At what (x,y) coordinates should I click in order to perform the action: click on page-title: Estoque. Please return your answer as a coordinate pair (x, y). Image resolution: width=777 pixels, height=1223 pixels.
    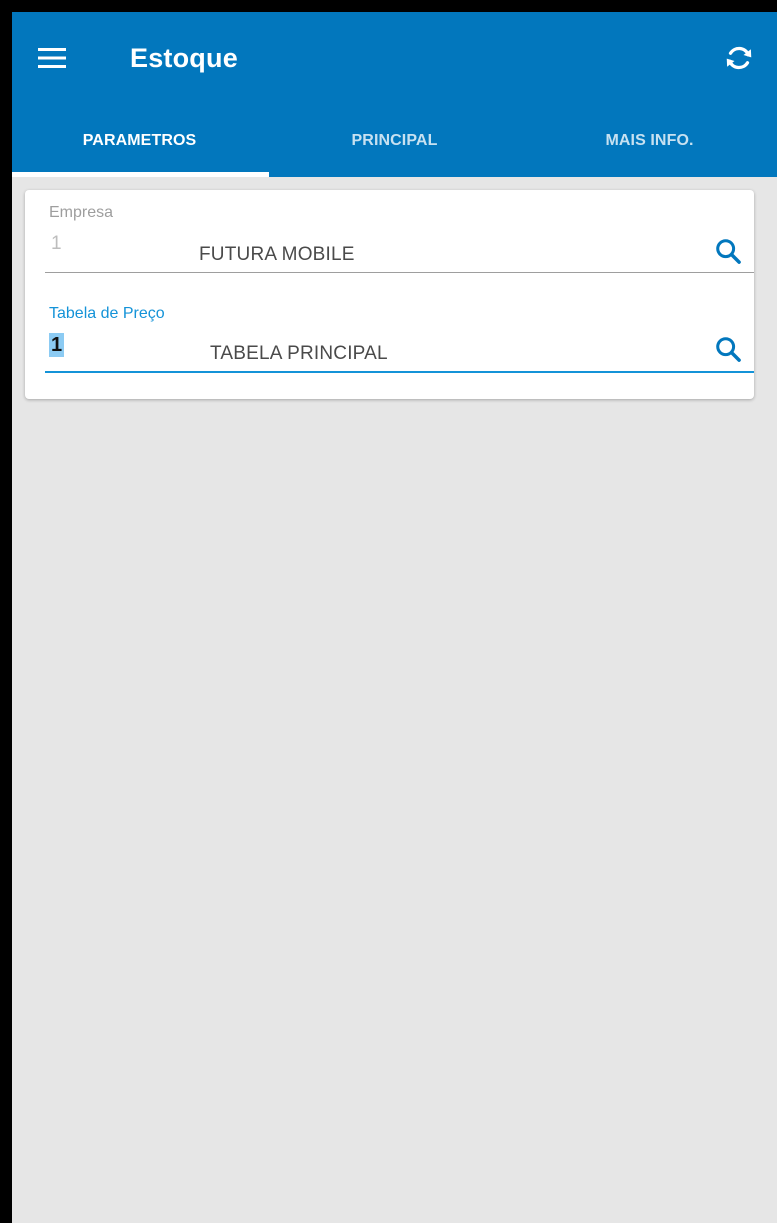
    Looking at the image, I should click on (184, 58).